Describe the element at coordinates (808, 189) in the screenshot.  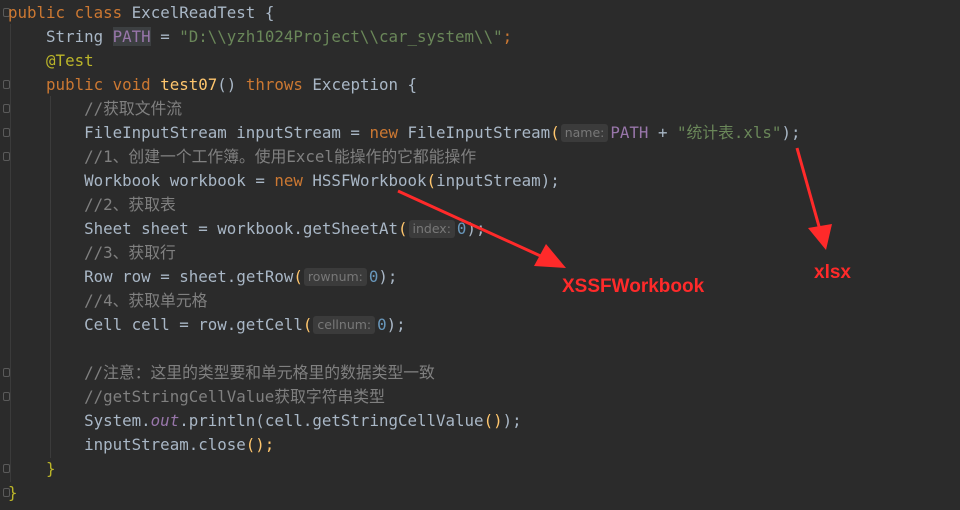
I see `arrow-to-xlsx` at that location.